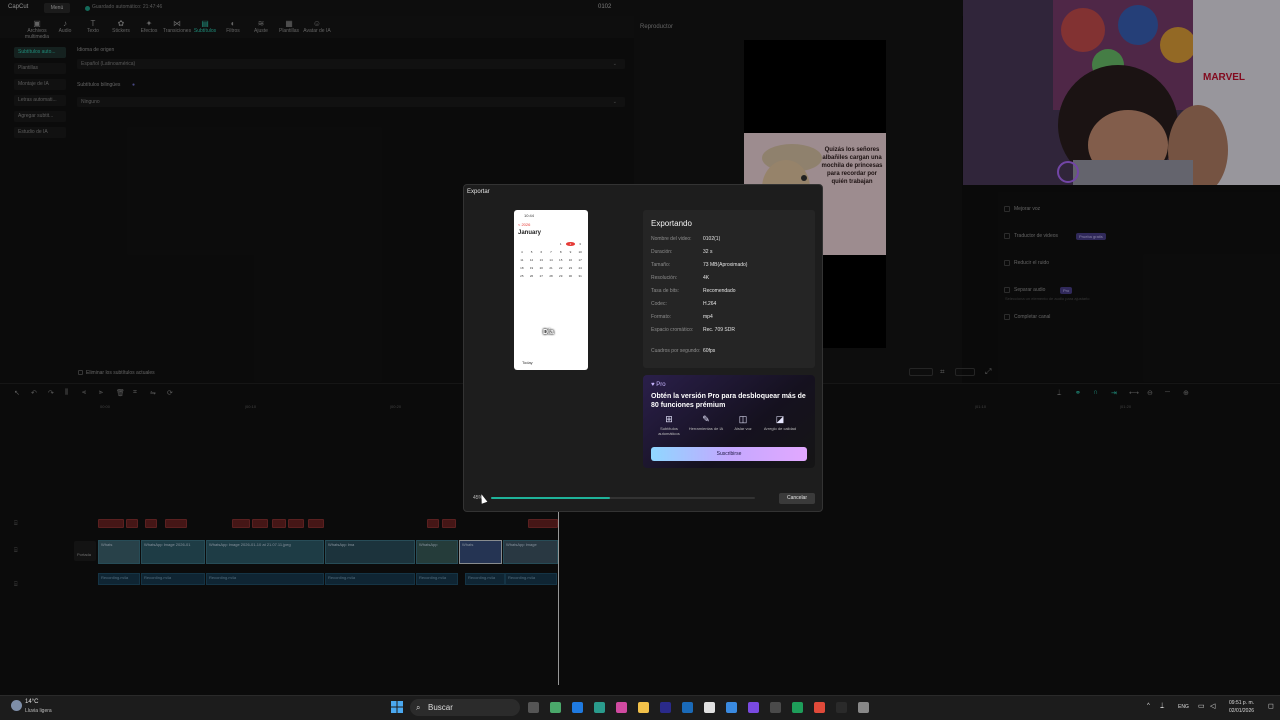 The image size is (1280, 720). I want to click on cancel-export-button: Cancelar, so click(797, 498).